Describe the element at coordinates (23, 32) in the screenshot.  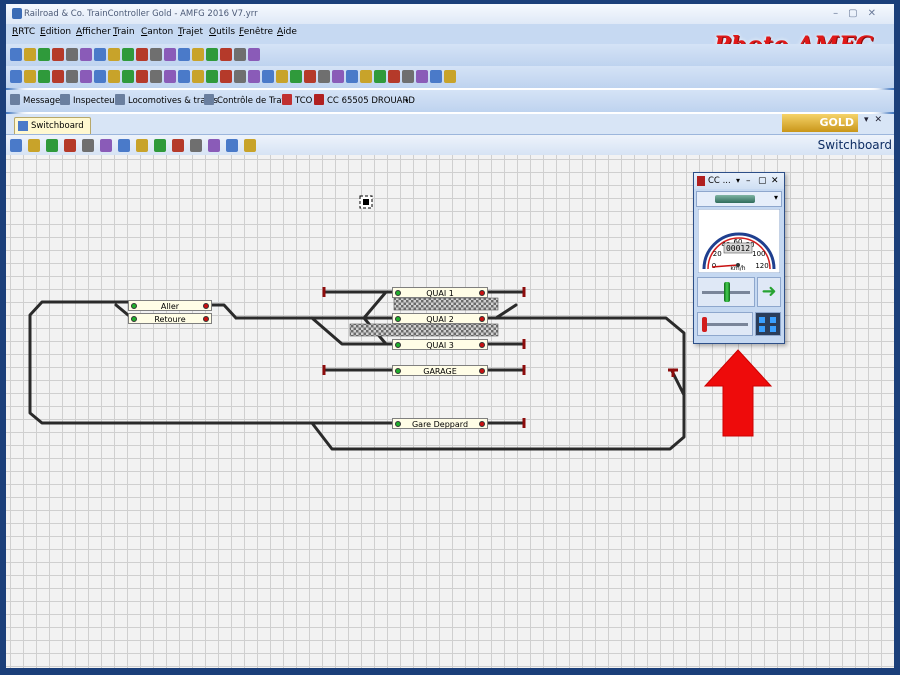
I see `menu-rrtc: RRTC` at that location.